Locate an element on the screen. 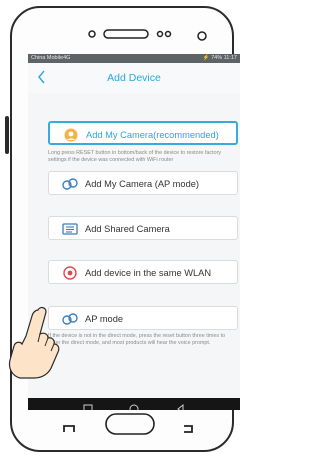 The width and height of the screenshot is (320, 458). hardware-home-button is located at coordinates (130, 424).